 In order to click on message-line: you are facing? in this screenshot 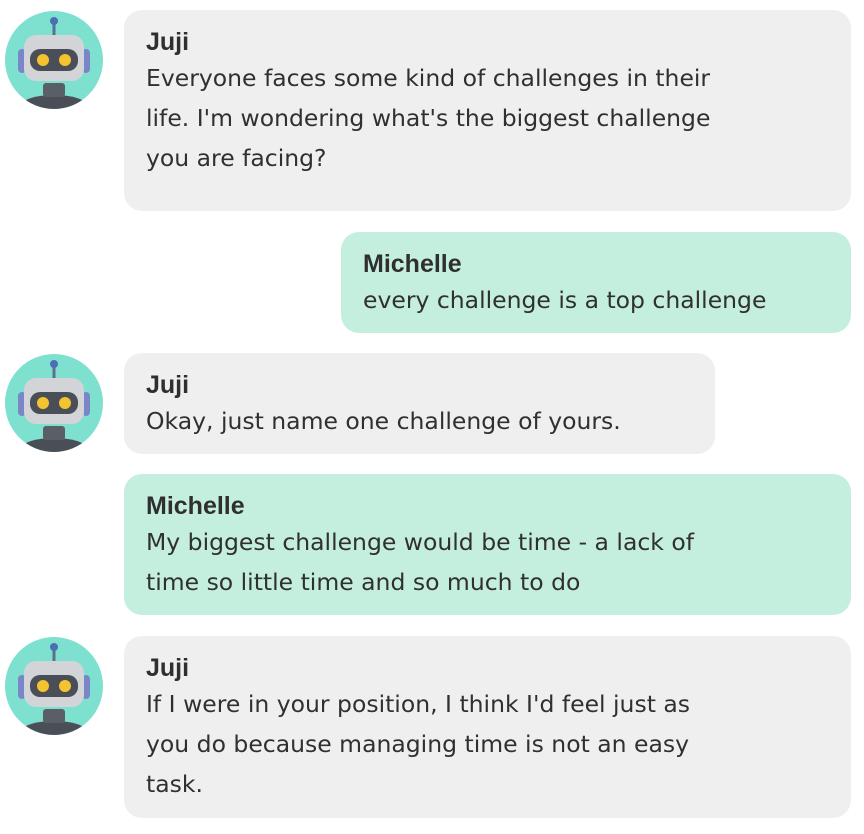, I will do `click(236, 158)`.